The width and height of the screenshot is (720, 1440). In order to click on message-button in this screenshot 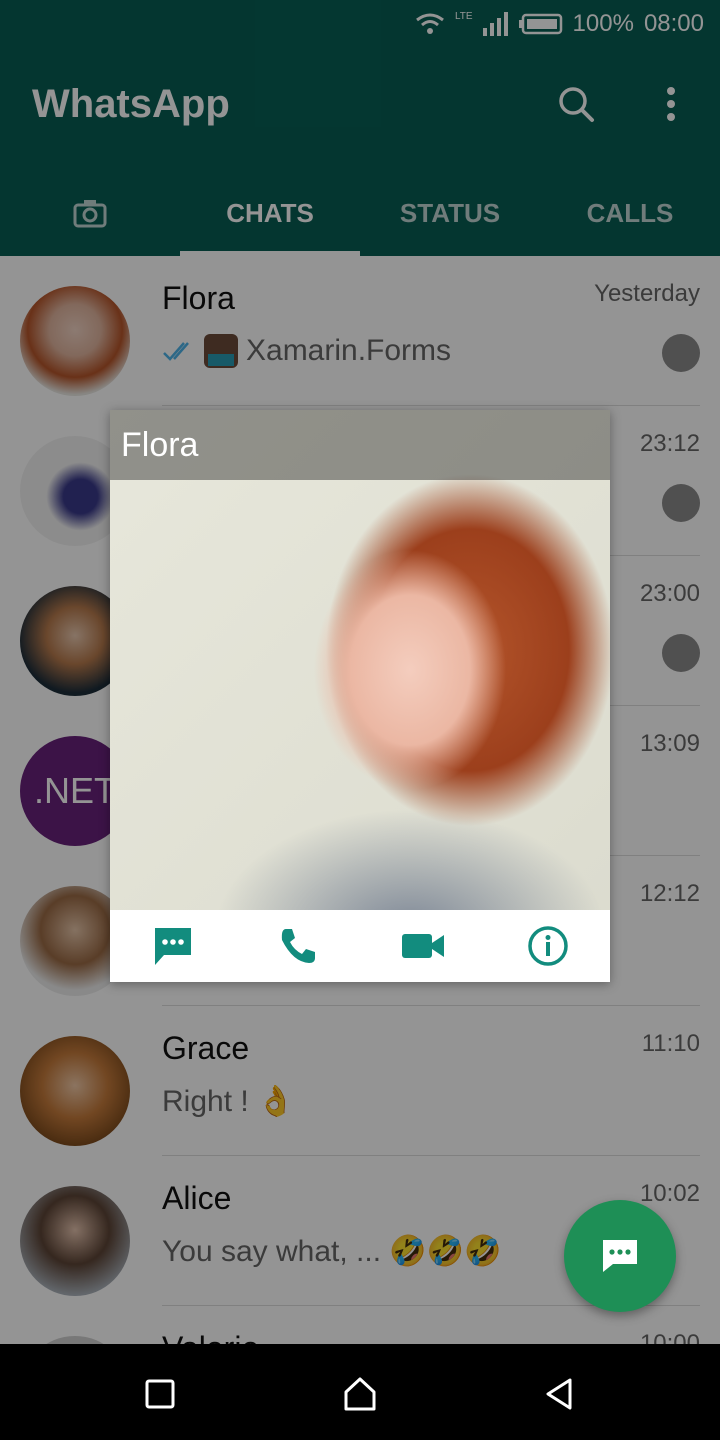, I will do `click(172, 946)`.